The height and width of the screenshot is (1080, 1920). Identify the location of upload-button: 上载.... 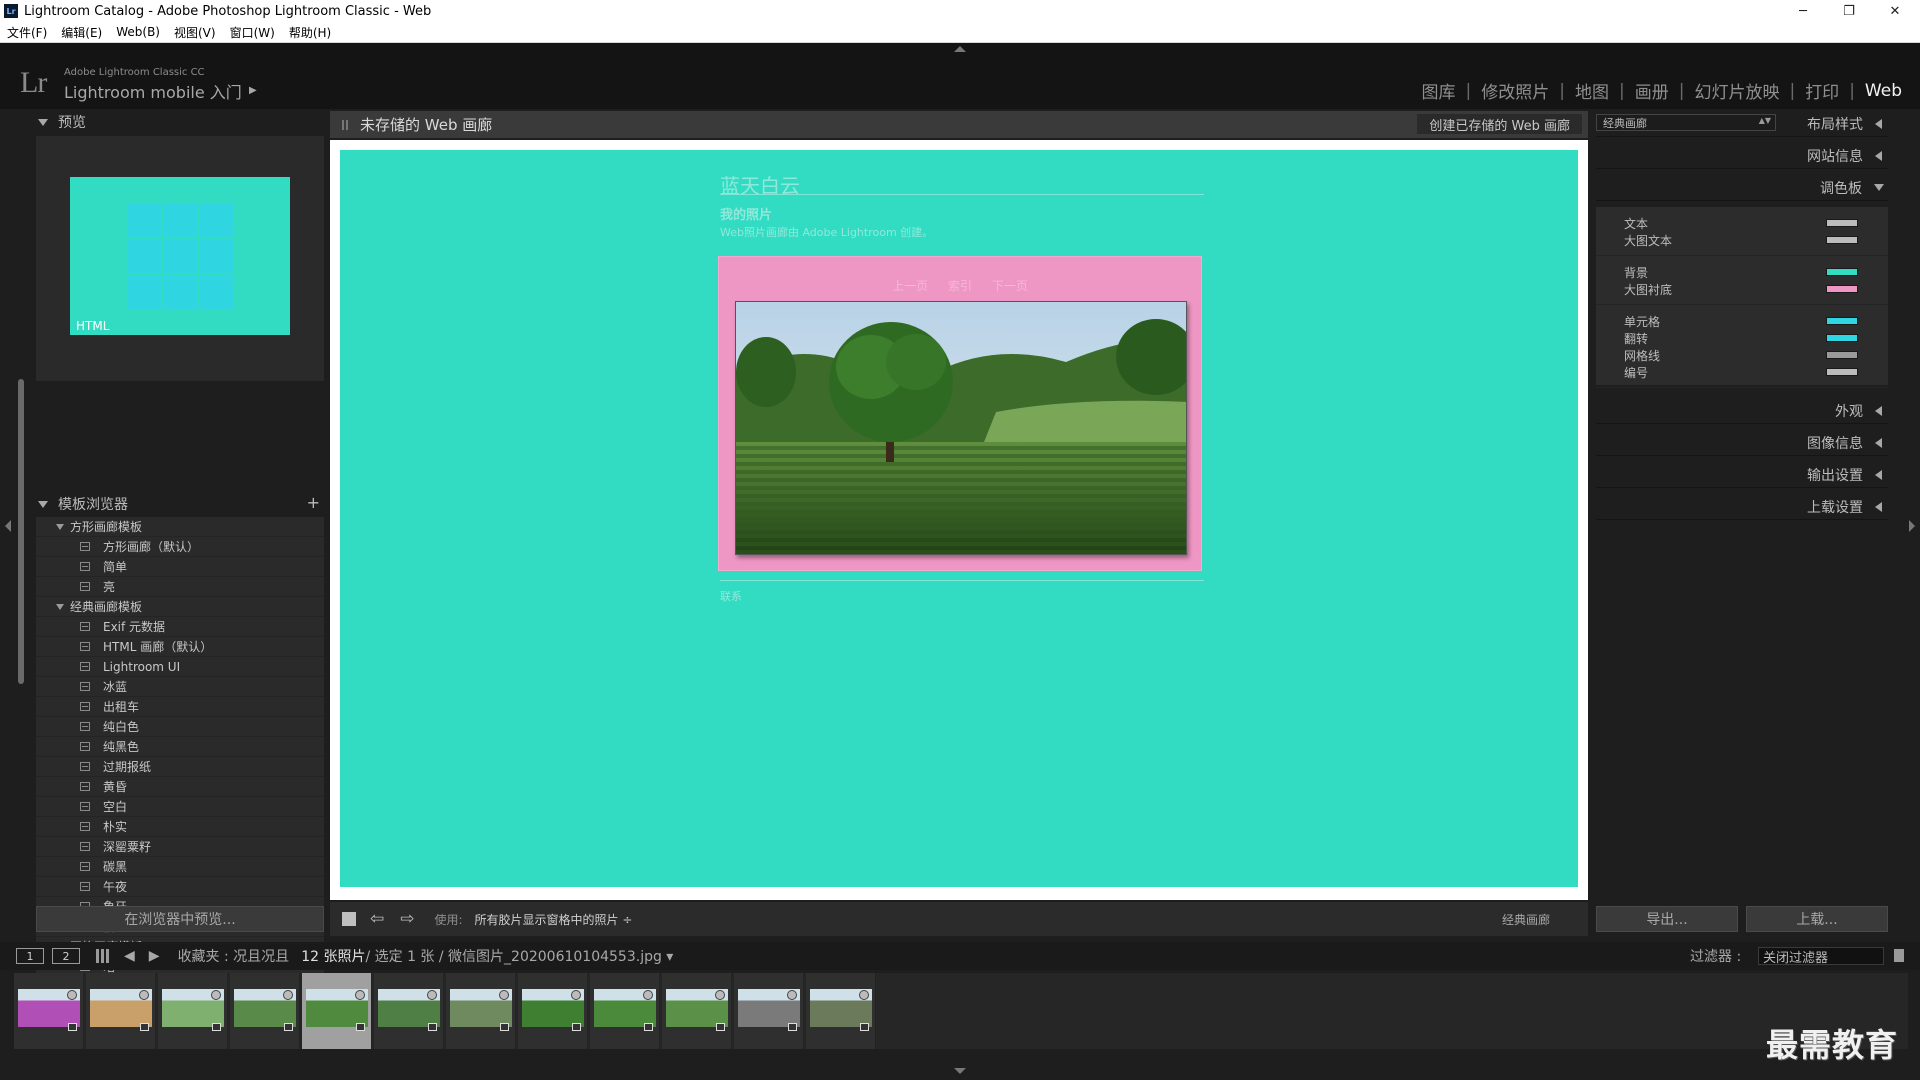
(1817, 919).